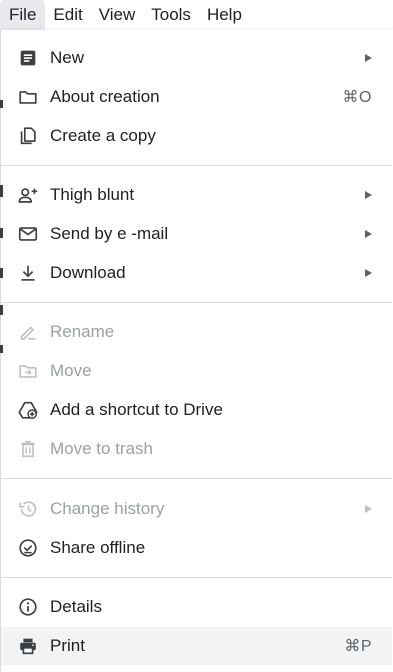  Describe the element at coordinates (67, 15) in the screenshot. I see `menubar-edit: Edit` at that location.